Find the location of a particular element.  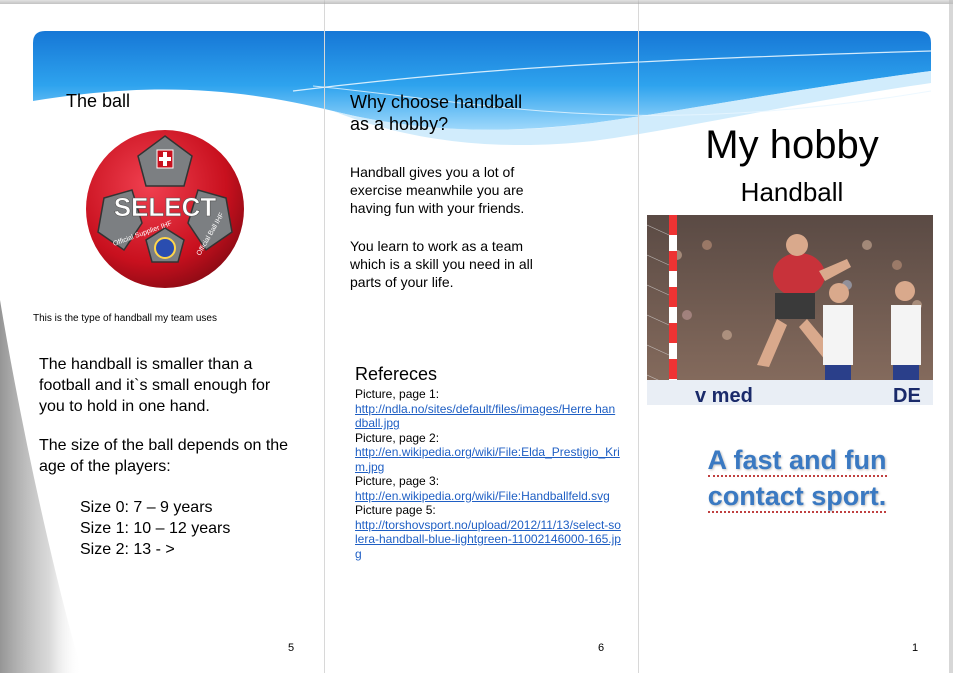

ball-size-item: Size 1: 10 – 12 years is located at coordinates (155, 528).